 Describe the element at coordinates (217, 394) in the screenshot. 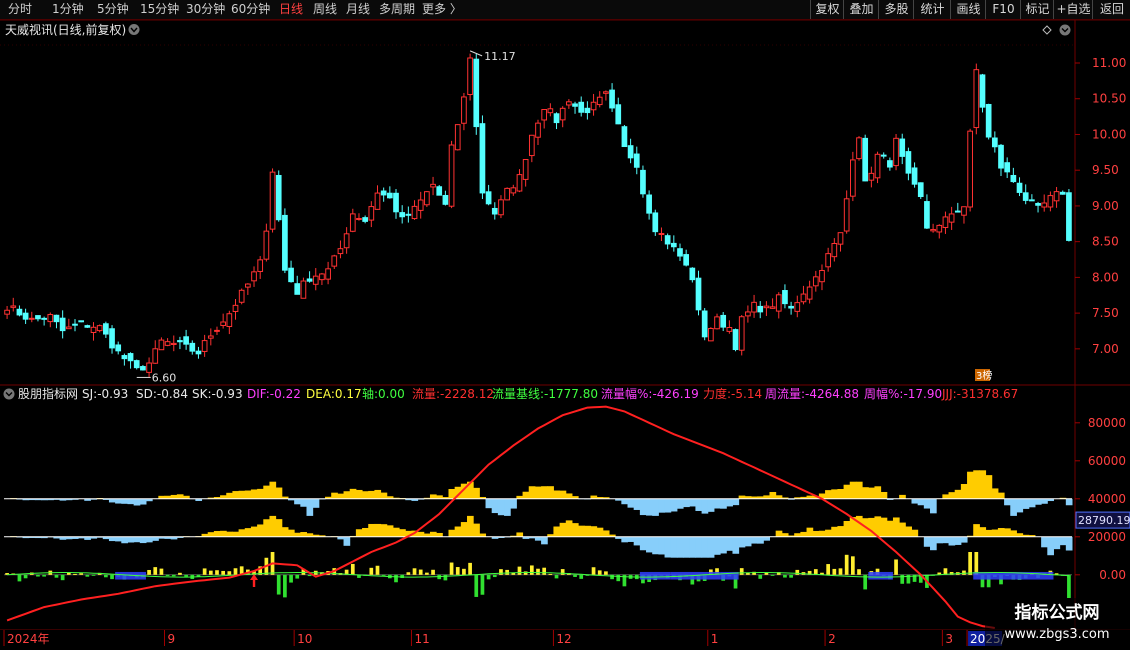

I see `indicator-stat: SK:-0.93` at that location.